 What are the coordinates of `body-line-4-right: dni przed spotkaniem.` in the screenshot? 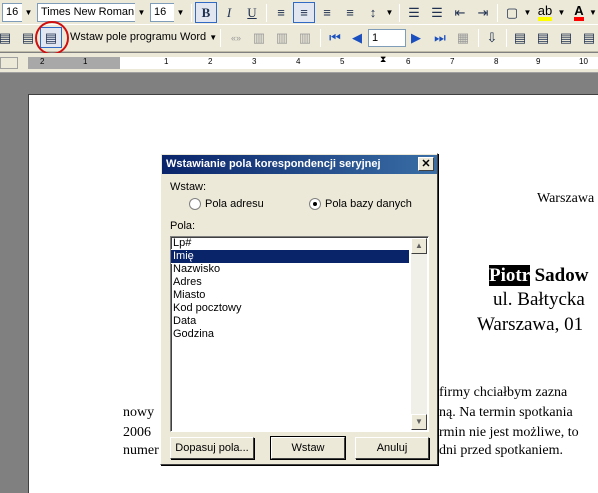 It's located at (501, 450).